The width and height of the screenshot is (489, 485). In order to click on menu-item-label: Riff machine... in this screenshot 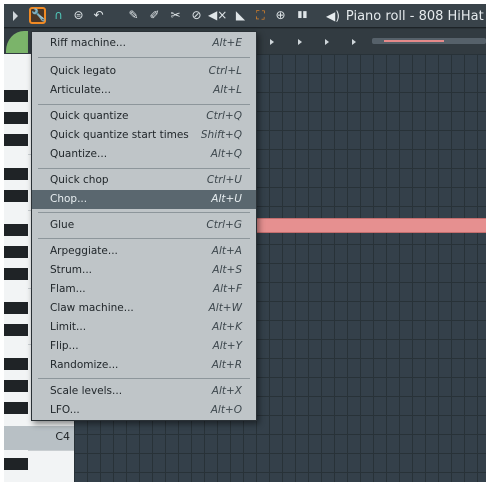, I will do `click(88, 43)`.